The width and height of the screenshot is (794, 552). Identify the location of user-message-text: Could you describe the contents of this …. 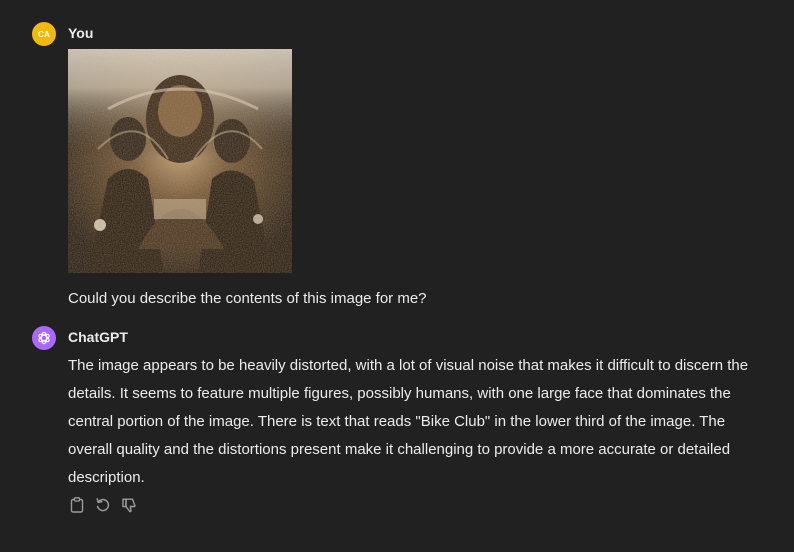
(247, 298).